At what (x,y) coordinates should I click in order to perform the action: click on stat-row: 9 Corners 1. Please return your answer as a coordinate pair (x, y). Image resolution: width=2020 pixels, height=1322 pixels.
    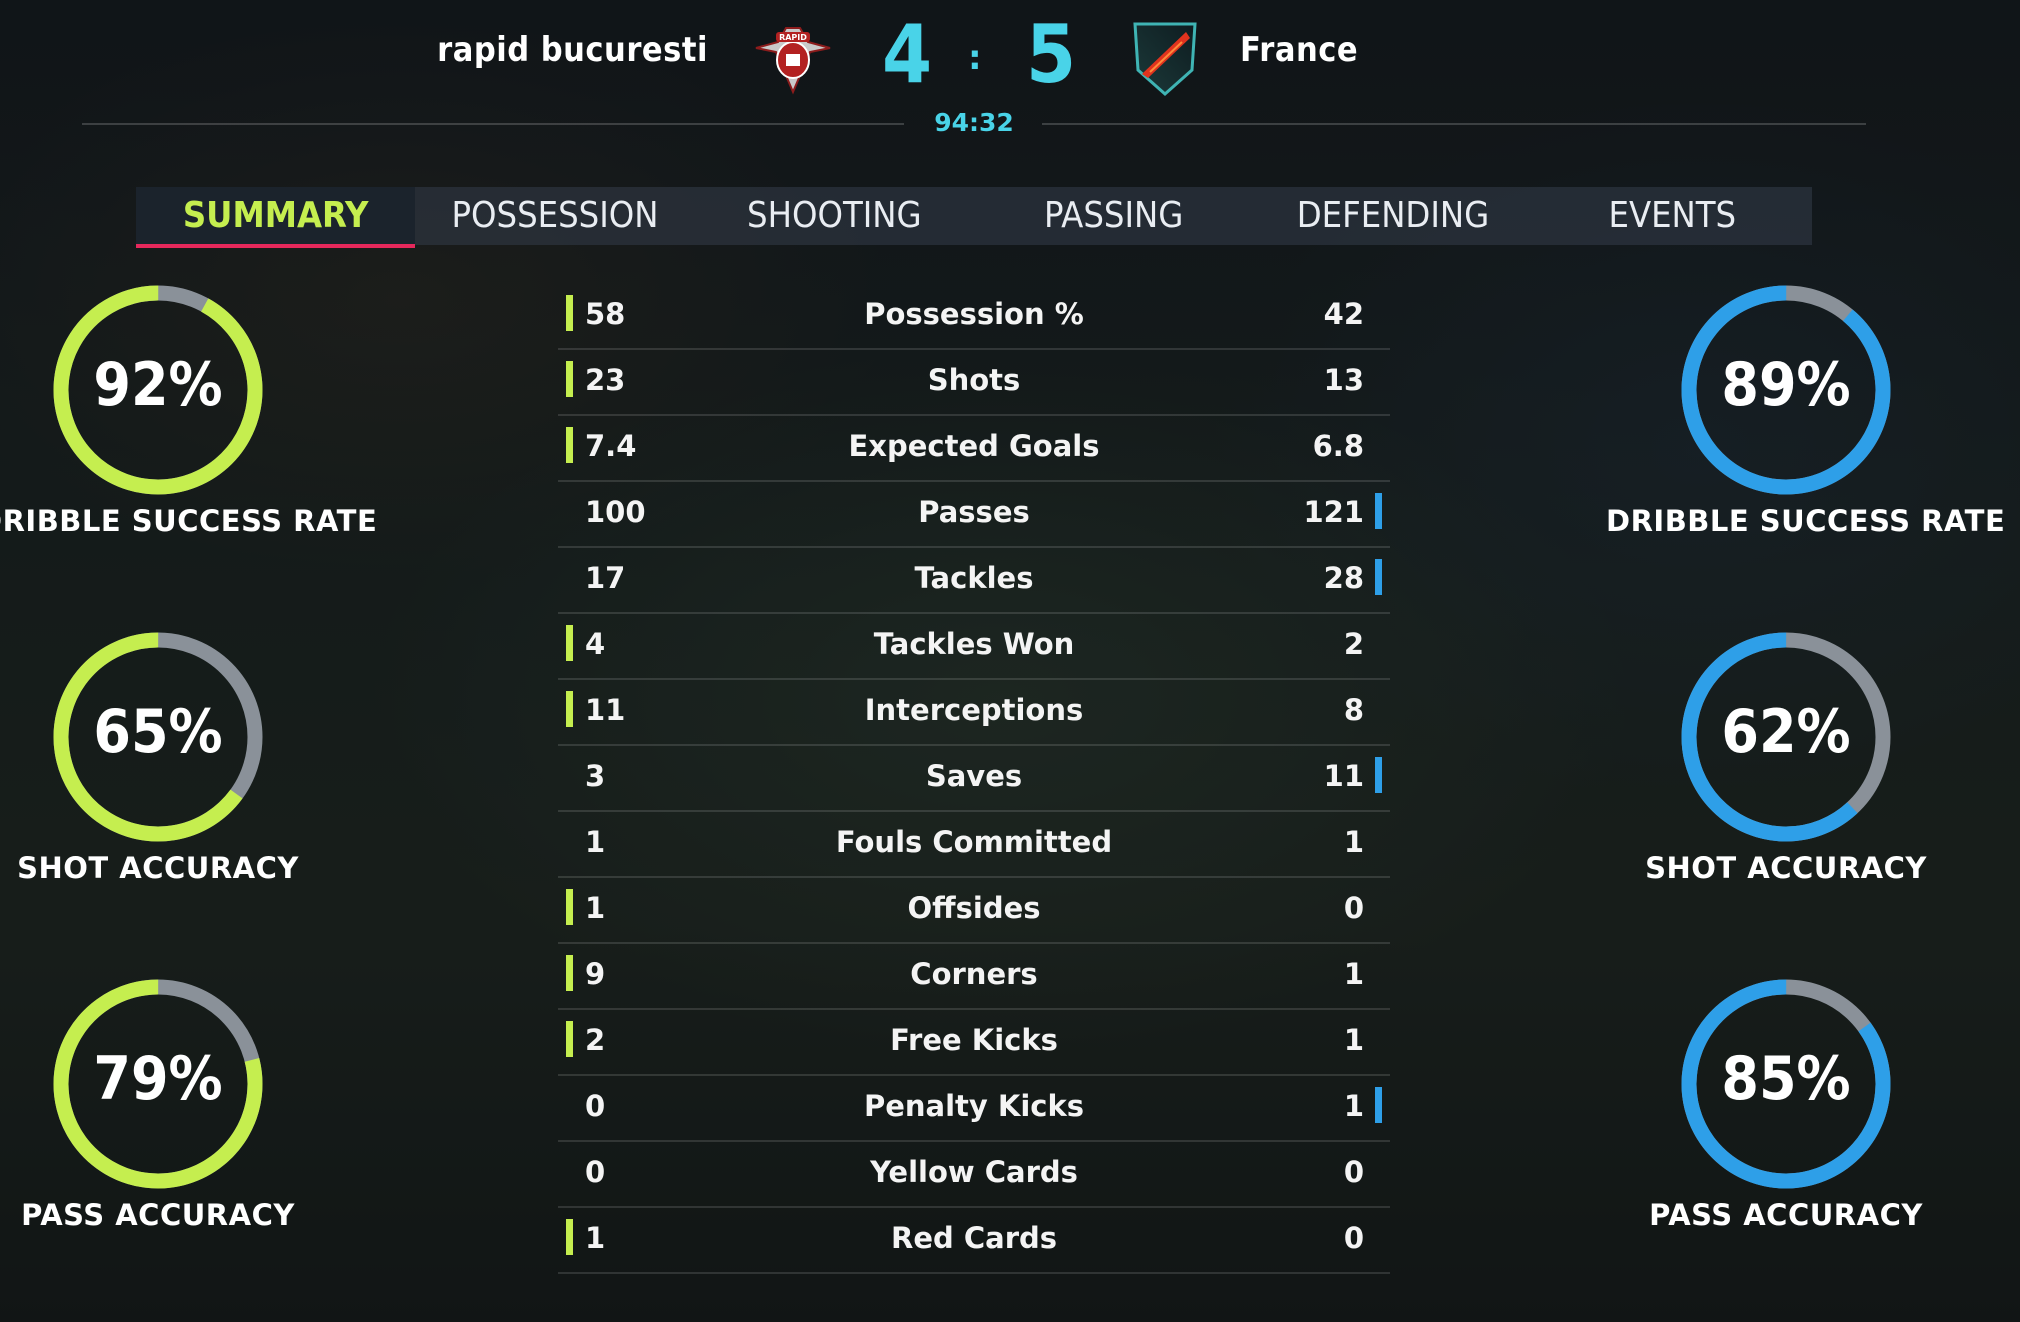
    Looking at the image, I should click on (974, 977).